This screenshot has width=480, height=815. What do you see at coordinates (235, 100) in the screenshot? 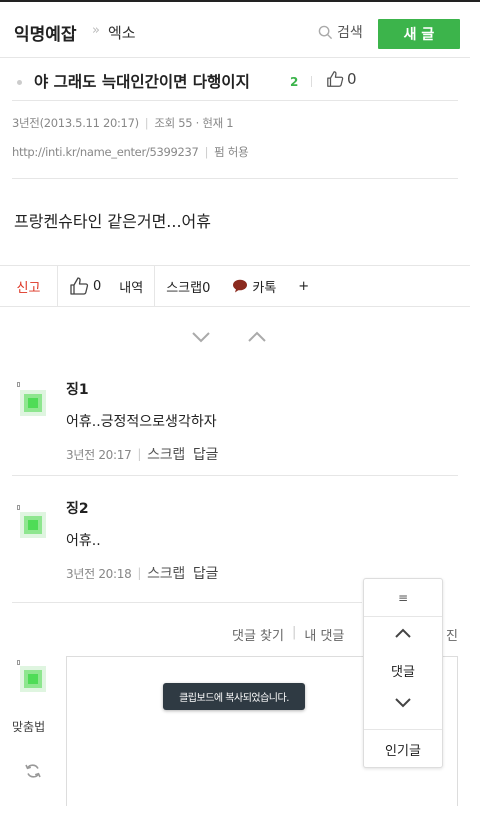
I see `title-divider` at bounding box center [235, 100].